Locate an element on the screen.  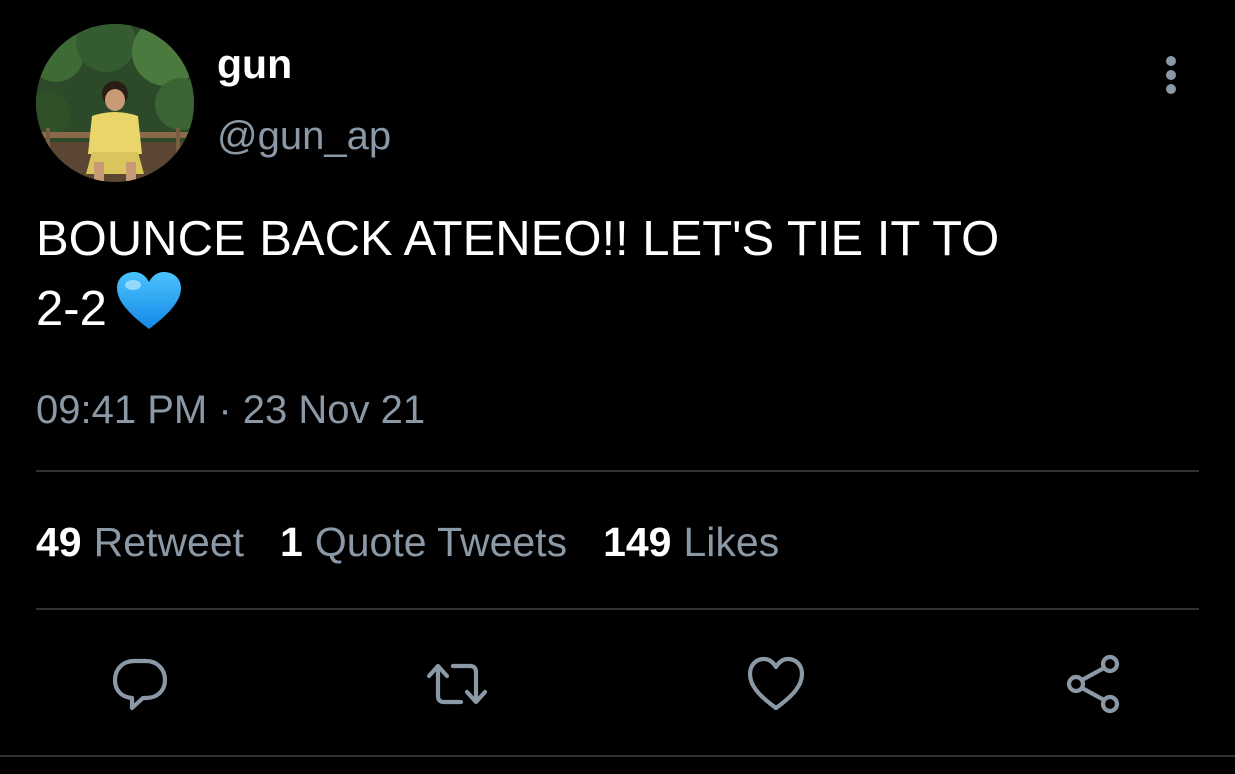
user-handle: @gun_ap is located at coordinates (304, 136).